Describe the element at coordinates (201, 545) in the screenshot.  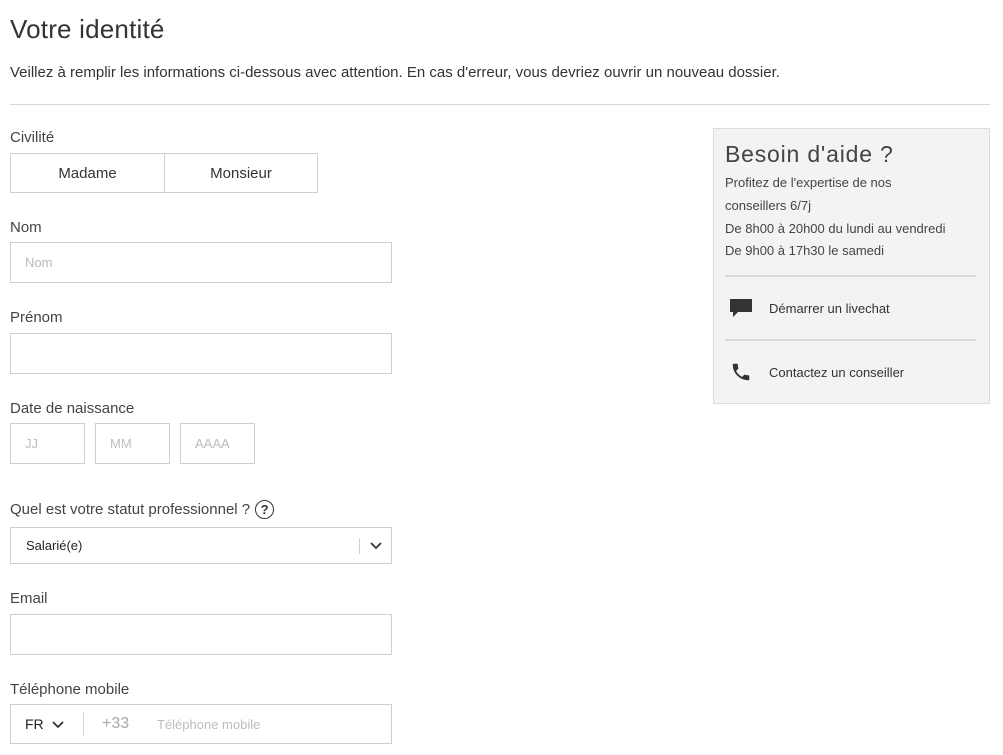
I see `professional-status-select: Salarié(e)` at that location.